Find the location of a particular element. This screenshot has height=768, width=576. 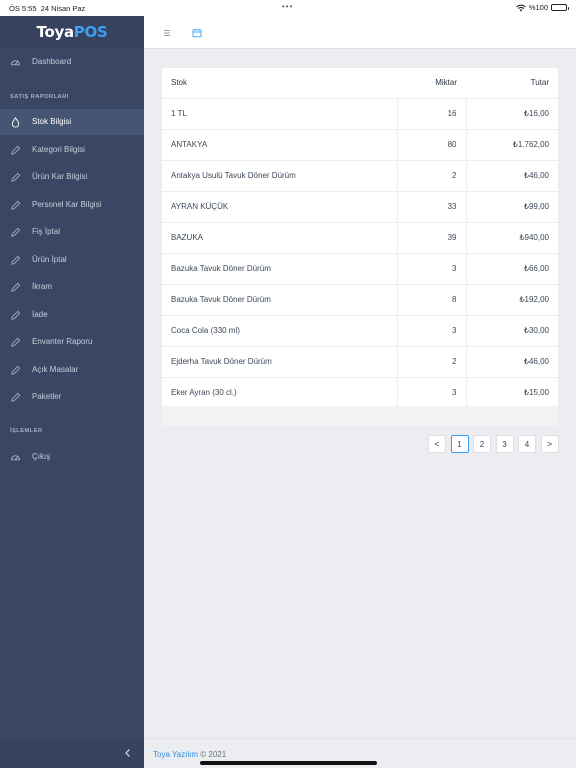

battery-icon is located at coordinates (560, 7).